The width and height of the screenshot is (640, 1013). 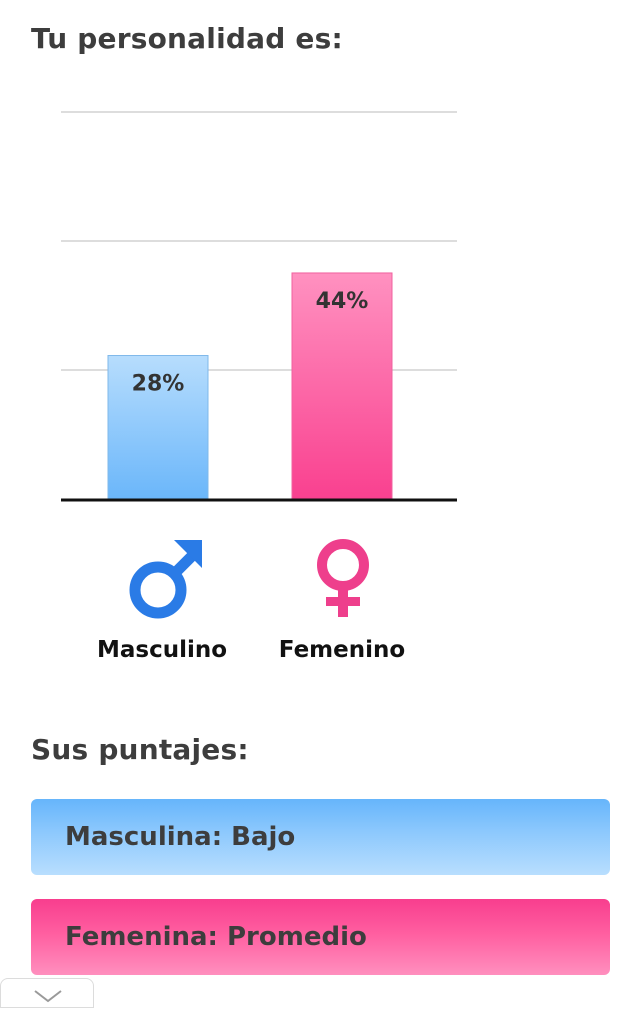 I want to click on female-symbol-icon, so click(x=343, y=578).